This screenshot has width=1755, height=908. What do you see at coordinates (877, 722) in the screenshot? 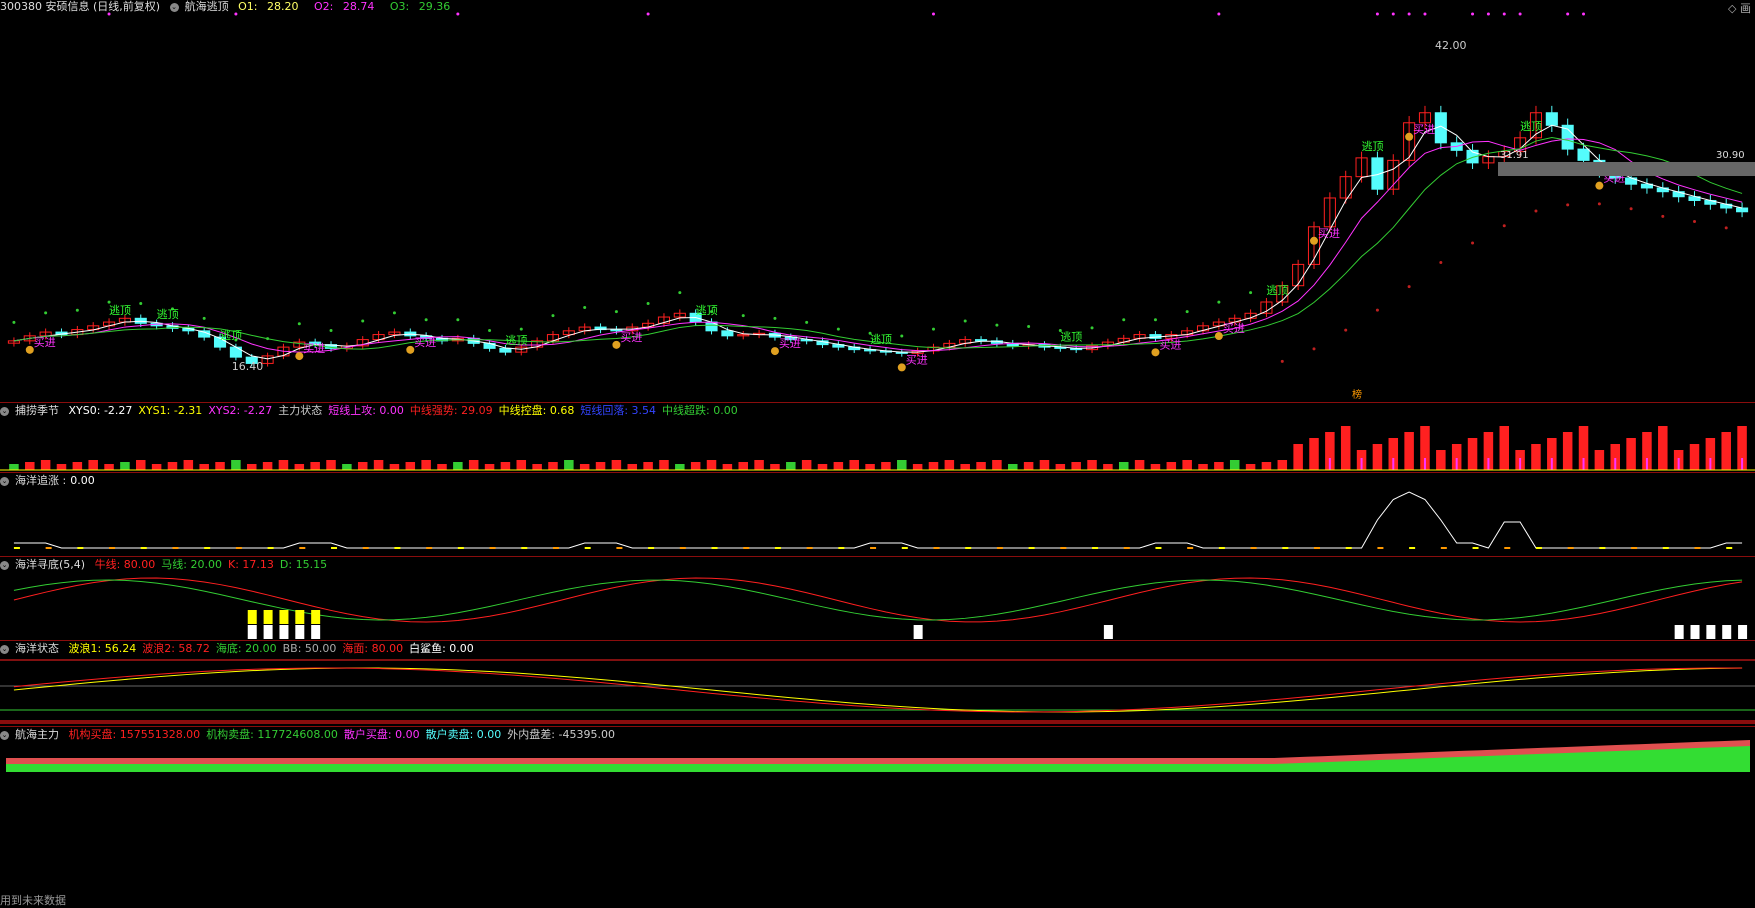
I see `p4-base-band` at bounding box center [877, 722].